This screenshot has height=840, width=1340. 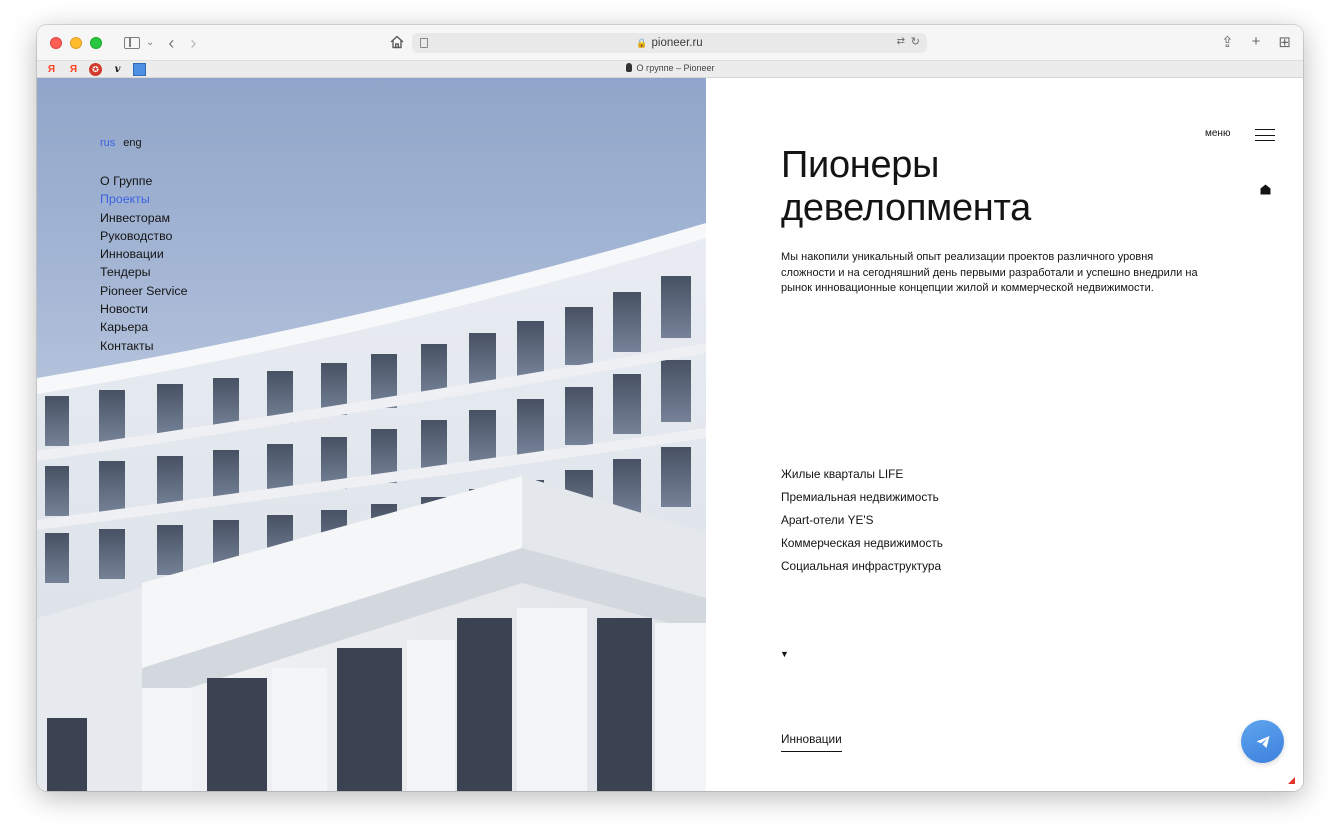 I want to click on page-title: Пионеры девелопмента, so click(x=991, y=187).